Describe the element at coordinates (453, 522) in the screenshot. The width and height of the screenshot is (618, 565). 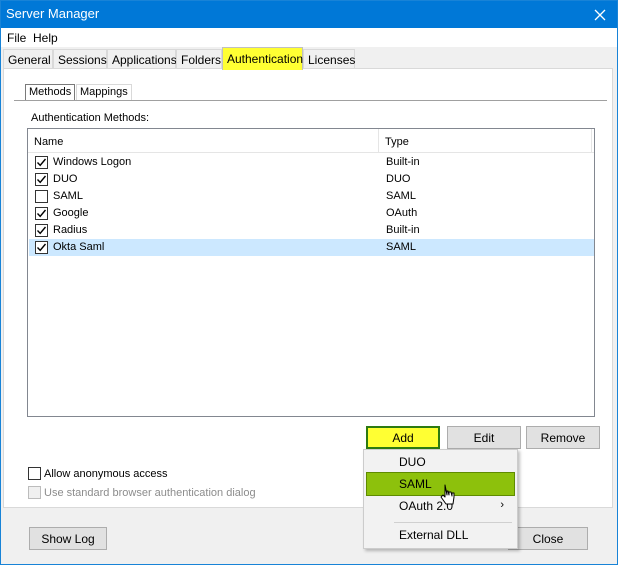
I see `menu-separator` at that location.